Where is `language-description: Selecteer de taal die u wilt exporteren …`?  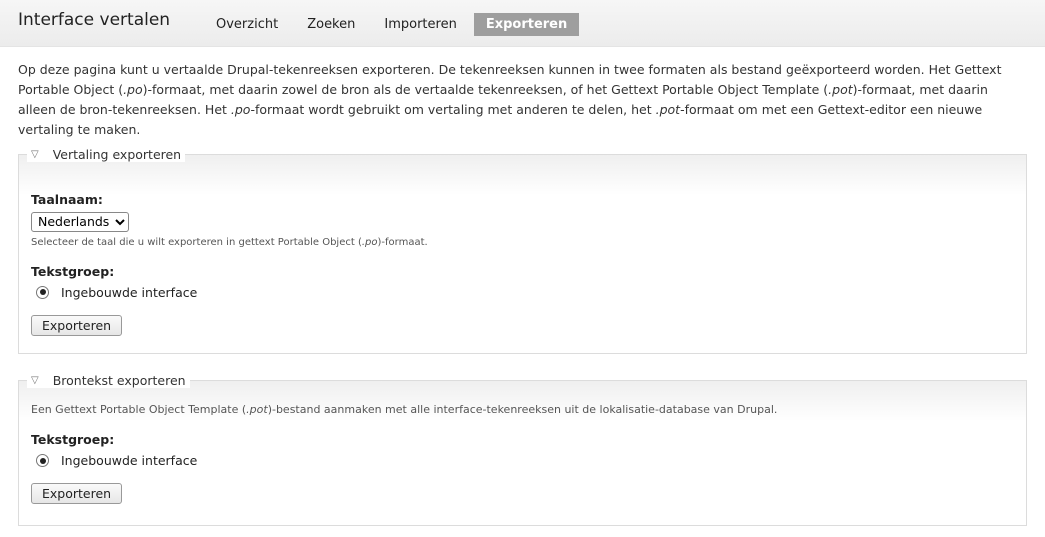 language-description: Selecteer de taal die u wilt exporteren … is located at coordinates (229, 242).